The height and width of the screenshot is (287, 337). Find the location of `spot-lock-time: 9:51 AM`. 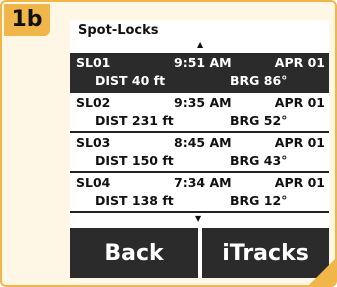

spot-lock-time: 9:51 AM is located at coordinates (203, 62).